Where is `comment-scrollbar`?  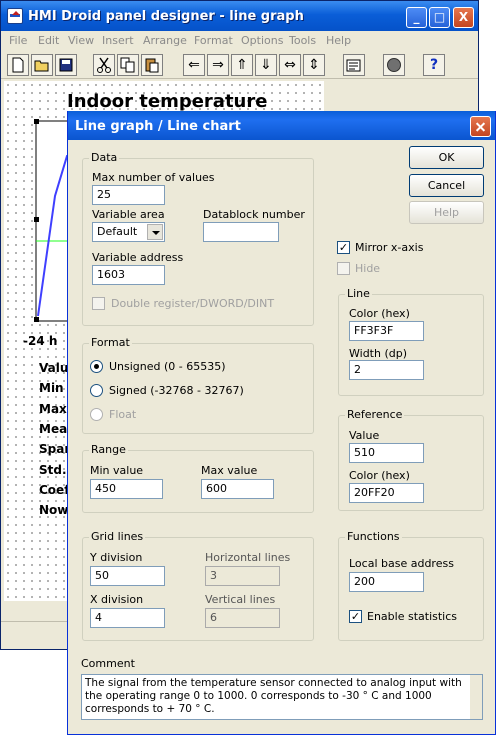
comment-scrollbar is located at coordinates (476, 697).